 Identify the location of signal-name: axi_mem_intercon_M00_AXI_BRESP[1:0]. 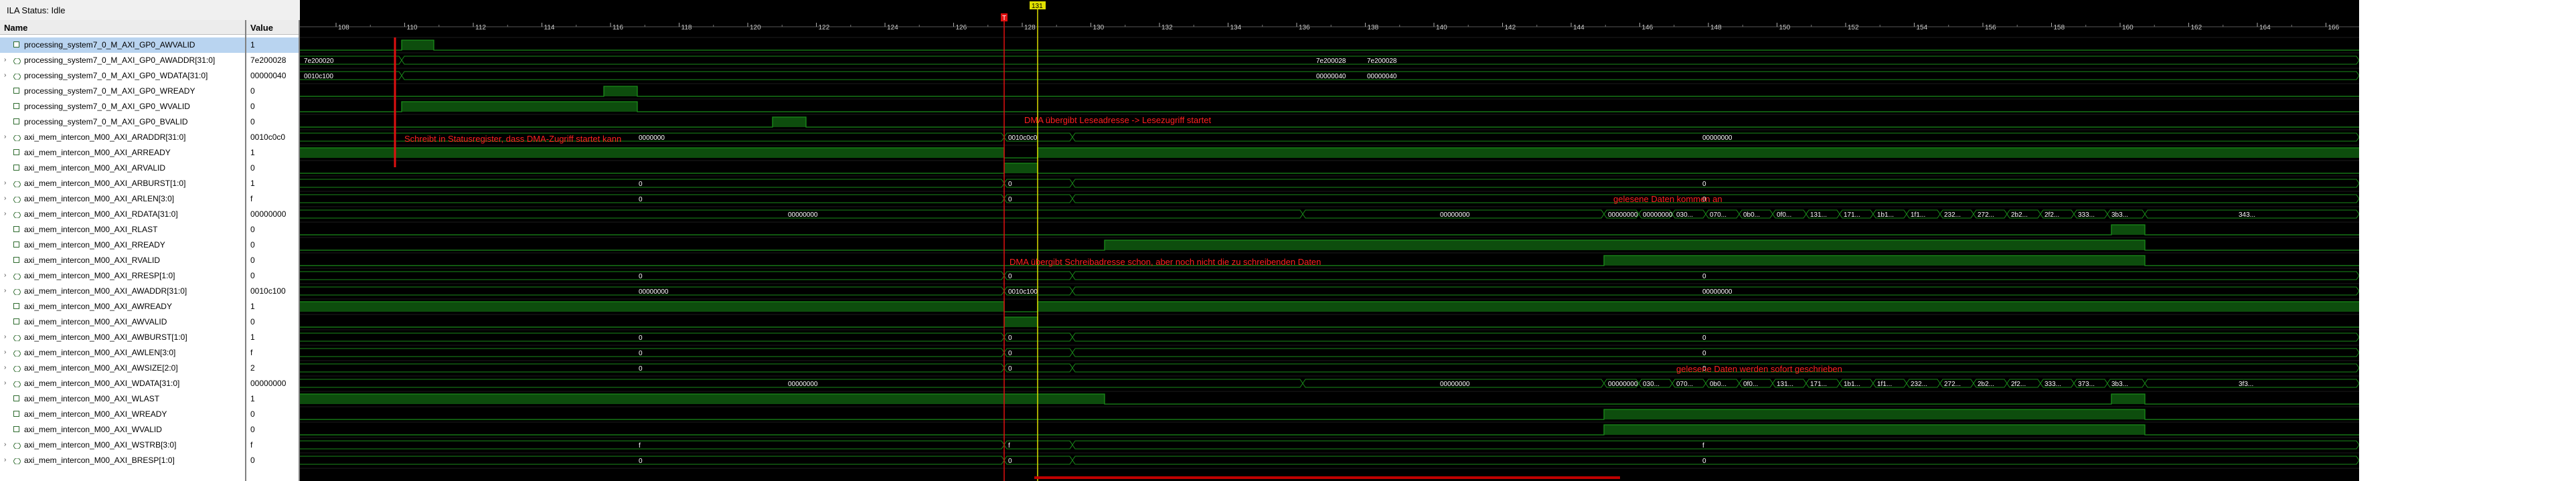
(100, 460).